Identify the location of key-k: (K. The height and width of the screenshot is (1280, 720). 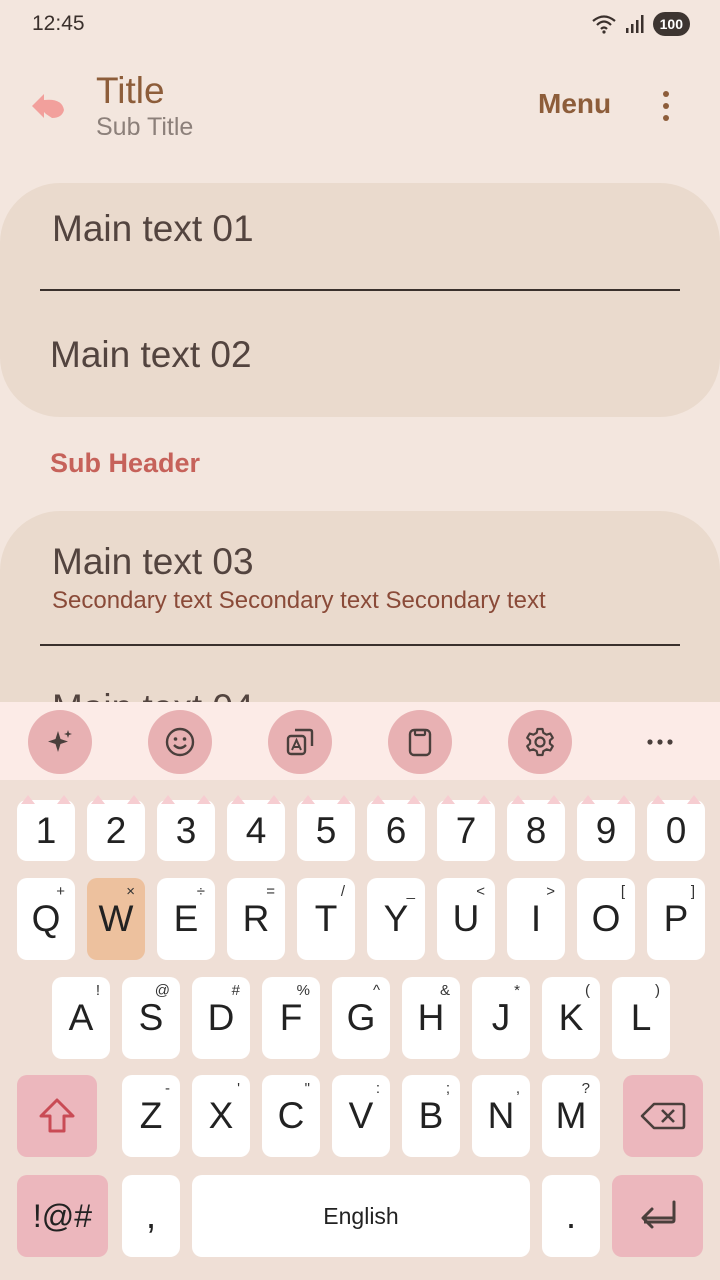
(571, 1018).